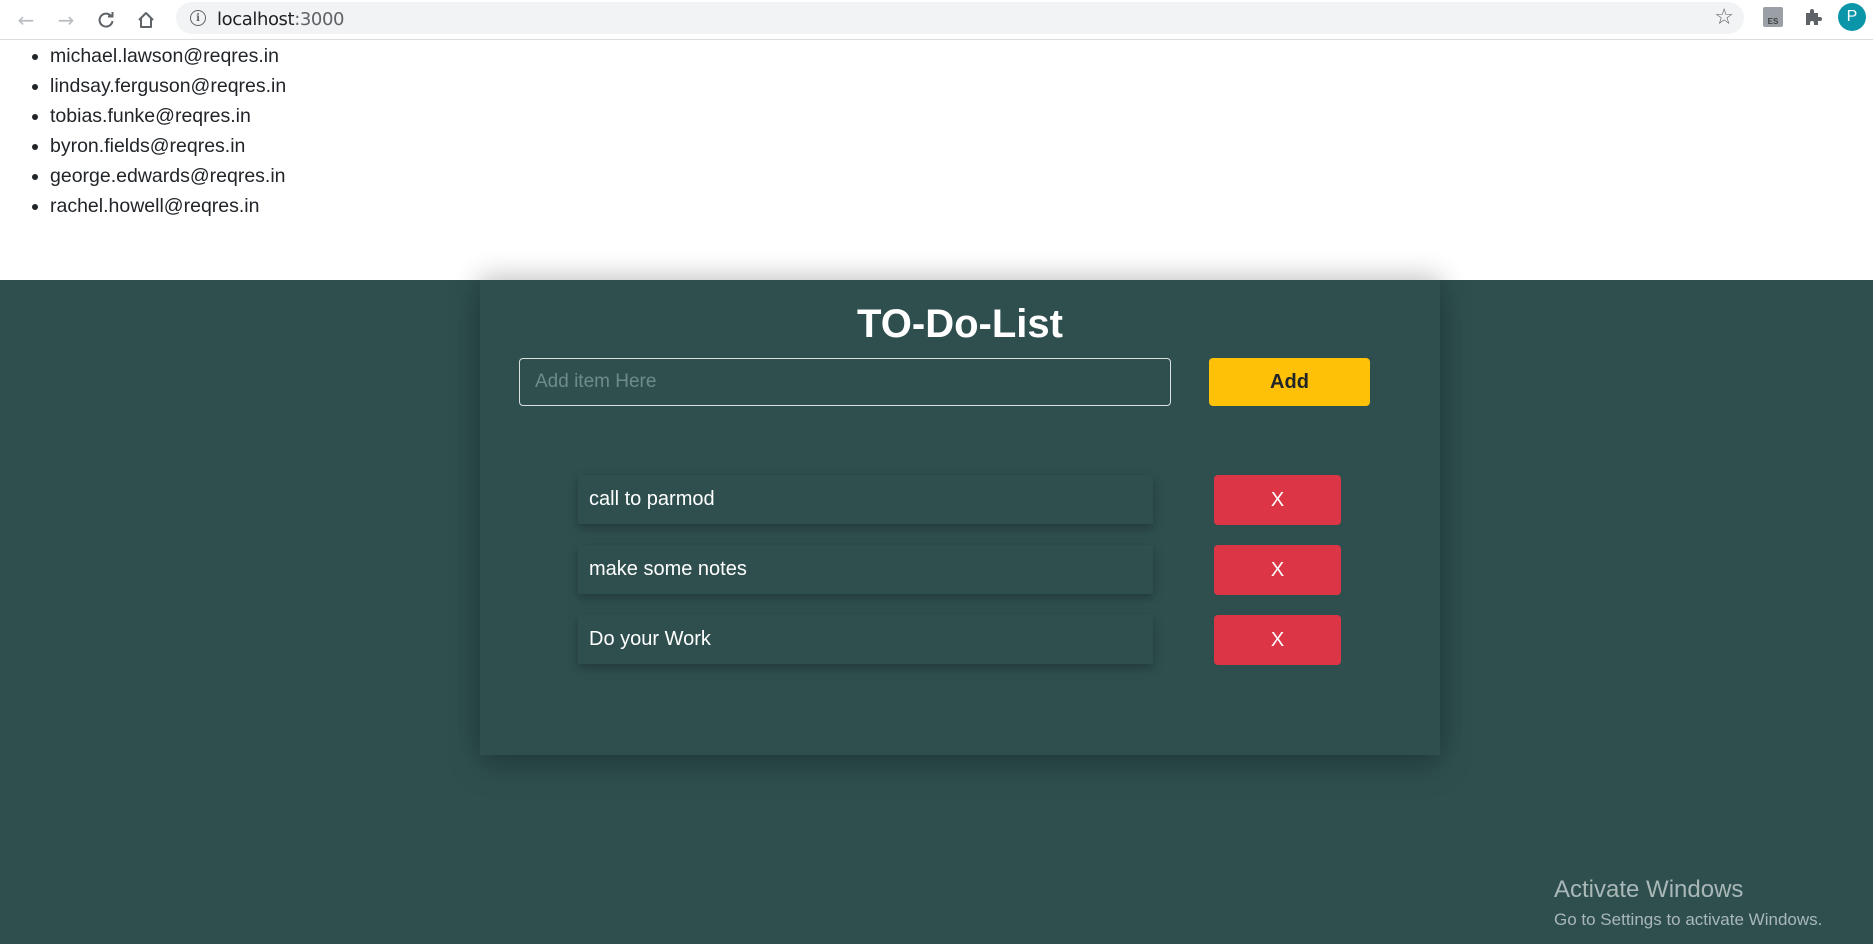 The image size is (1873, 944). Describe the element at coordinates (168, 56) in the screenshot. I see `email-item: michael.lawson@reqres.in` at that location.